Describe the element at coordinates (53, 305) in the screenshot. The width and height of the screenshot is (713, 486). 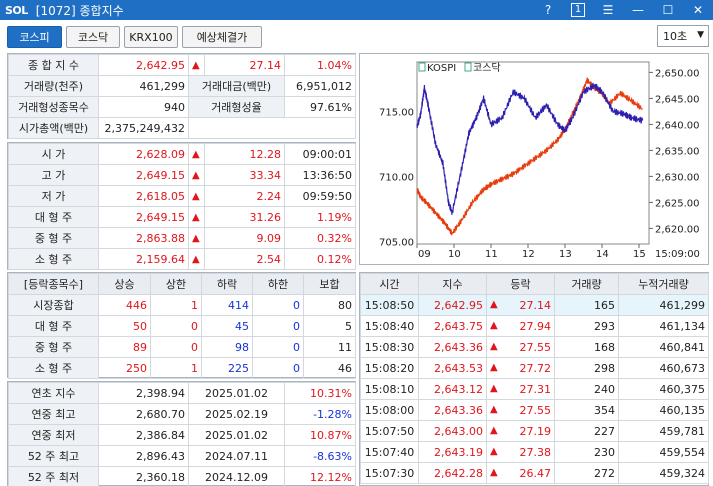
I see `breadth-label: 시장종합` at that location.